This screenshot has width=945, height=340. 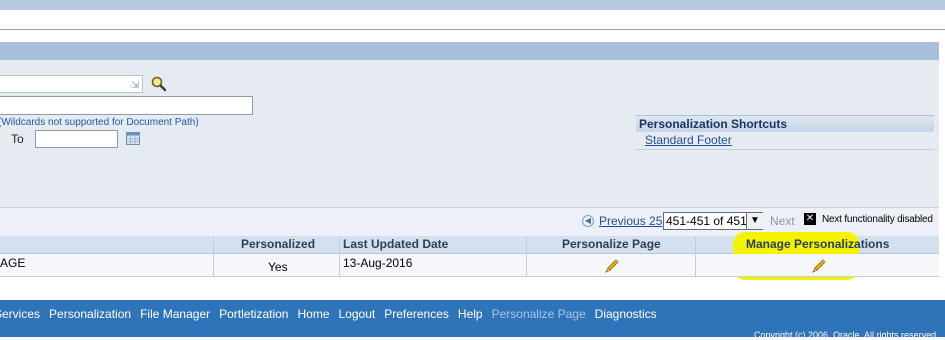 What do you see at coordinates (688, 140) in the screenshot?
I see `standard-footer-link: Standard Footer` at bounding box center [688, 140].